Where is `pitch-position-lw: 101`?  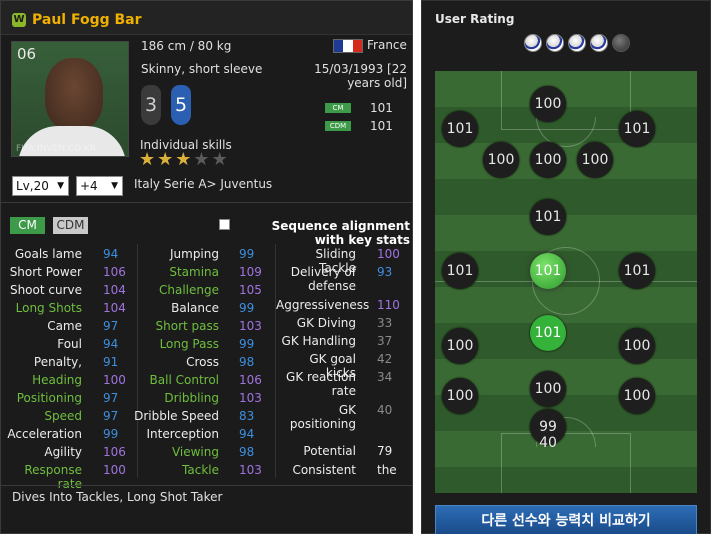 pitch-position-lw: 101 is located at coordinates (460, 129).